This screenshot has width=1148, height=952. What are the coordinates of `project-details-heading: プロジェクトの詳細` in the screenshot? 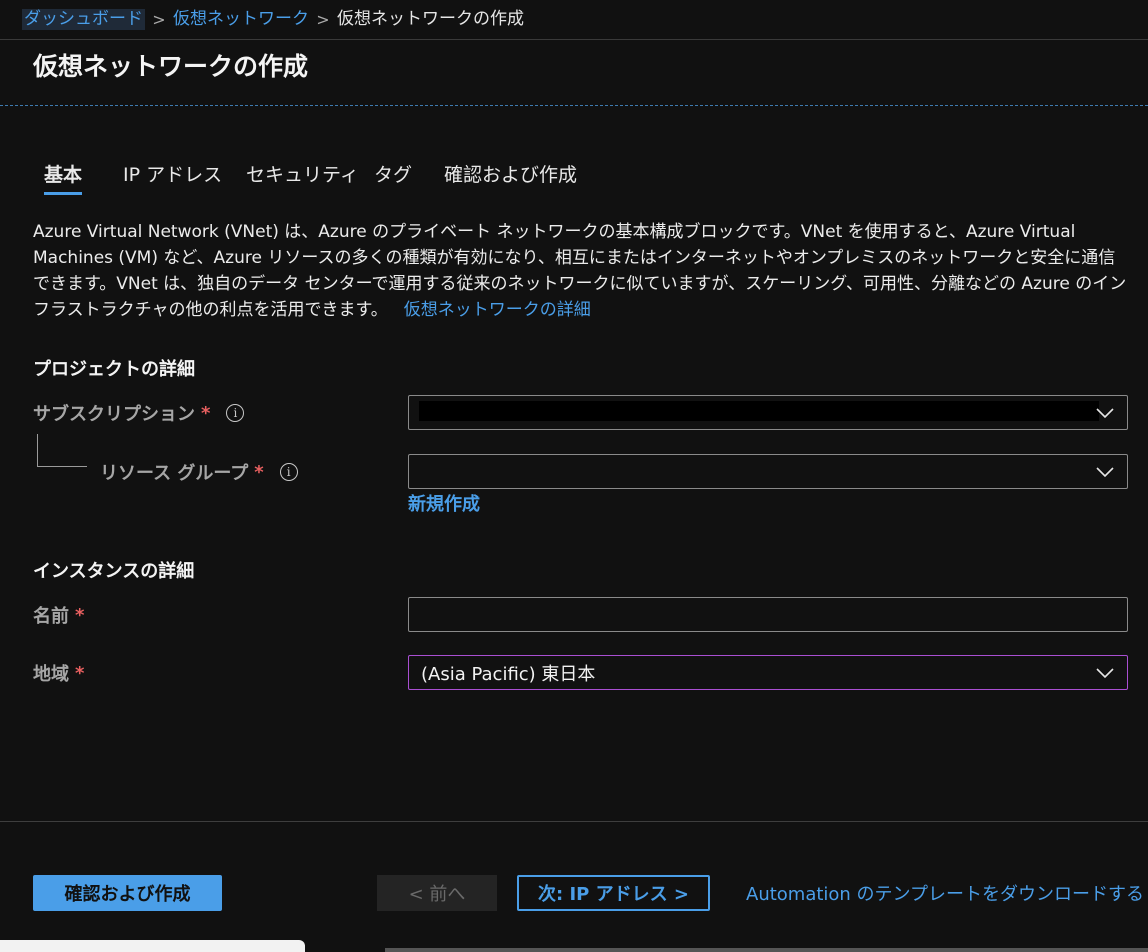 It's located at (114, 369).